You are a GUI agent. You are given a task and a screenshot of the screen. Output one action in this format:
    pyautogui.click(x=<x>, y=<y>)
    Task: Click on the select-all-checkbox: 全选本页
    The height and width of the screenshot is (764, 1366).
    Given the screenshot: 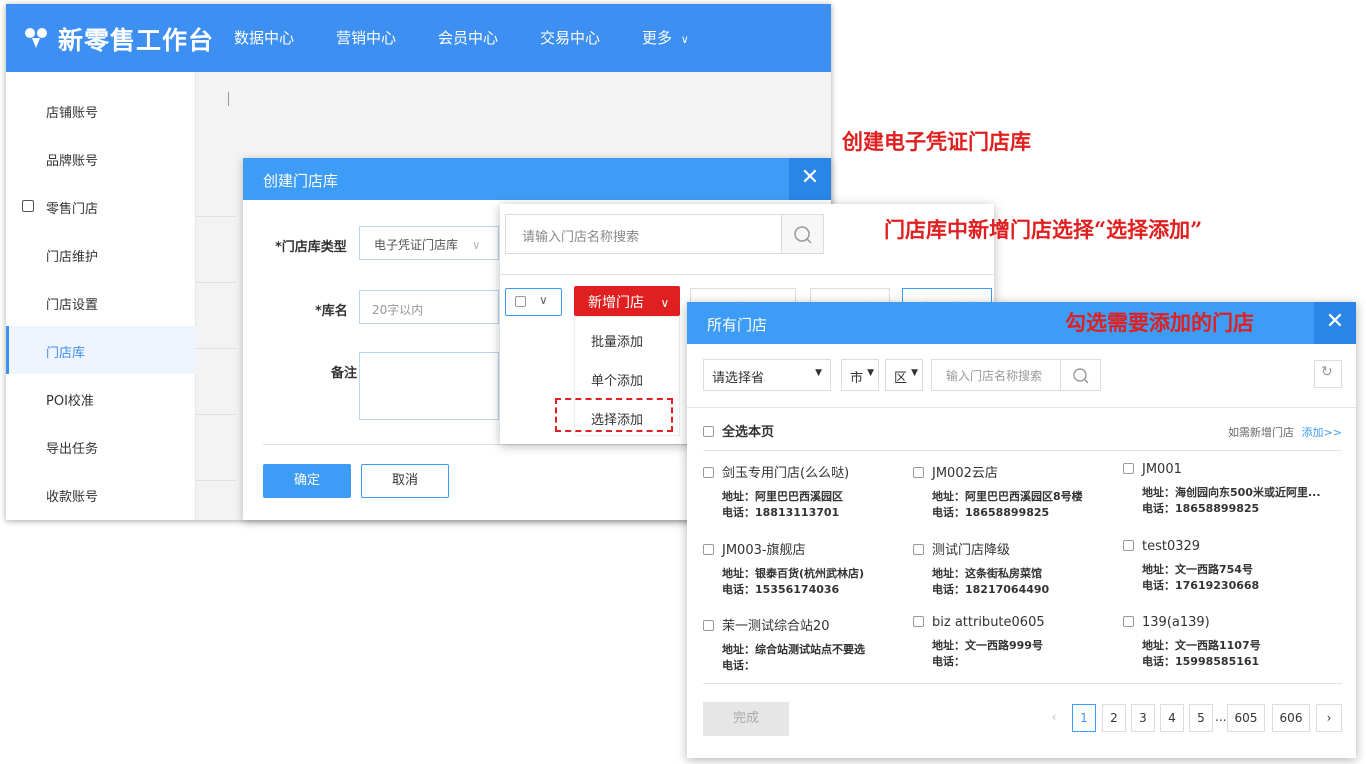 What is the action you would take?
    pyautogui.click(x=738, y=430)
    